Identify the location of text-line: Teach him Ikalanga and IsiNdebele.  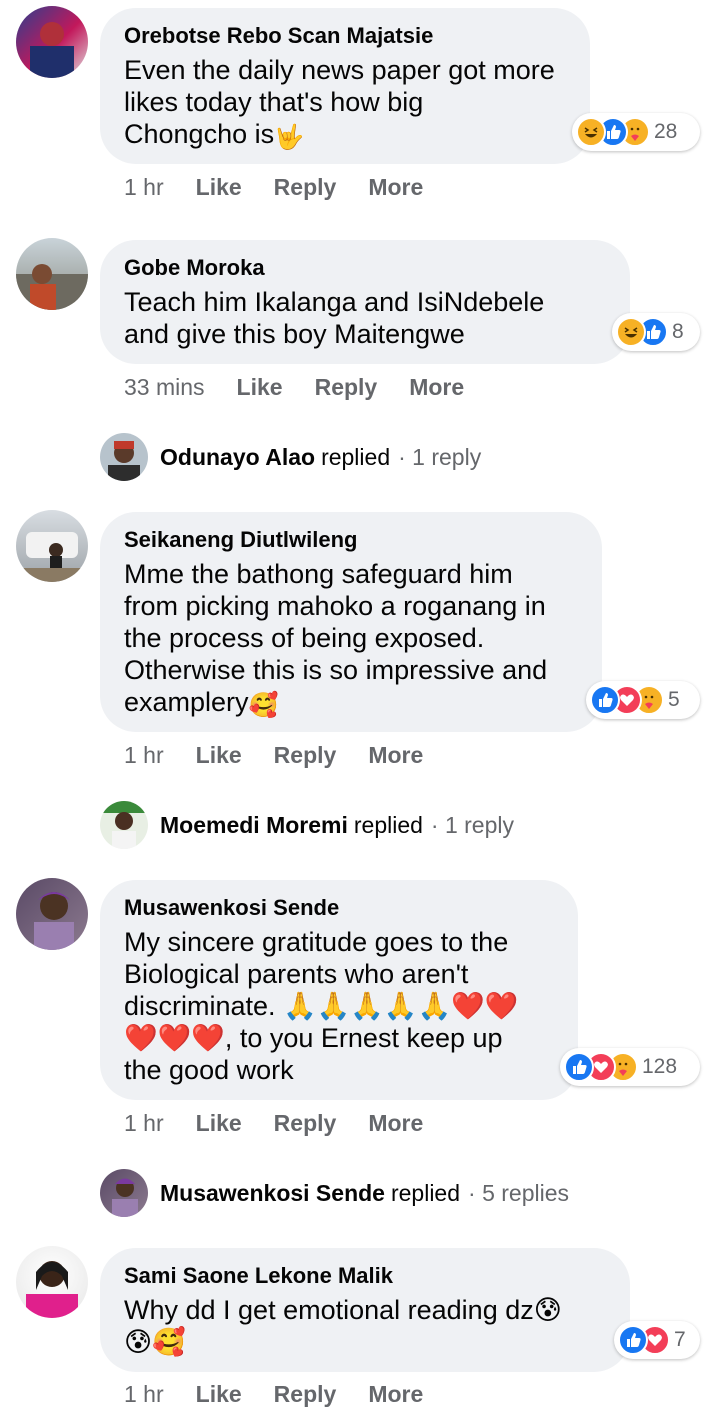
(334, 302).